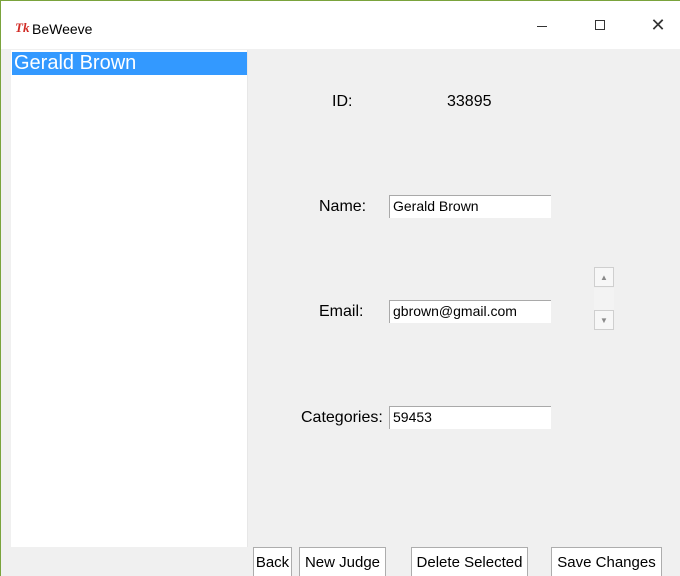 The height and width of the screenshot is (576, 680). I want to click on id-label: ID:, so click(342, 101).